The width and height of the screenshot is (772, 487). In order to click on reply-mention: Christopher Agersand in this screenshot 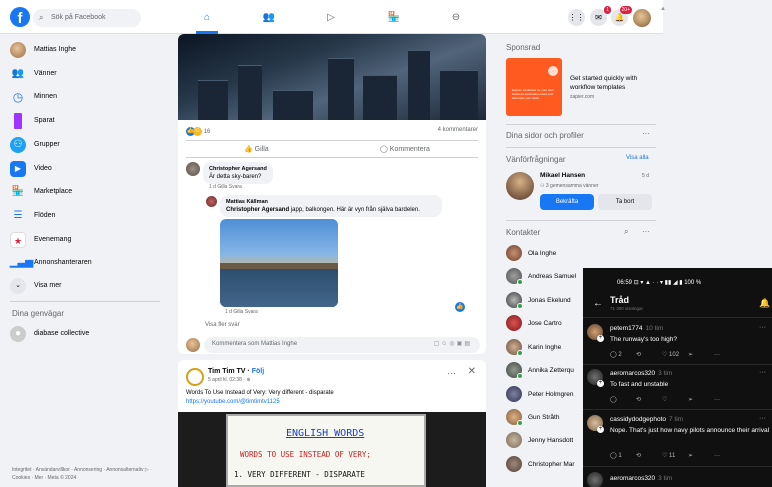, I will do `click(257, 210)`.